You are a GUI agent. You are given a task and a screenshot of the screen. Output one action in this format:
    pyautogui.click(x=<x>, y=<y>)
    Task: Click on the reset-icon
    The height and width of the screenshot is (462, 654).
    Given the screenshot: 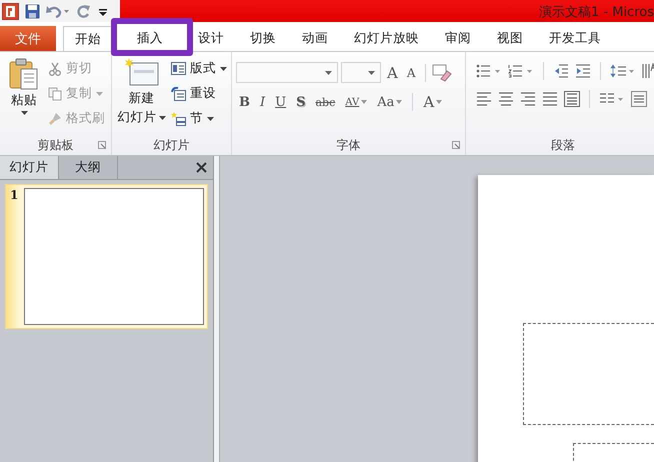 What is the action you would take?
    pyautogui.click(x=178, y=93)
    